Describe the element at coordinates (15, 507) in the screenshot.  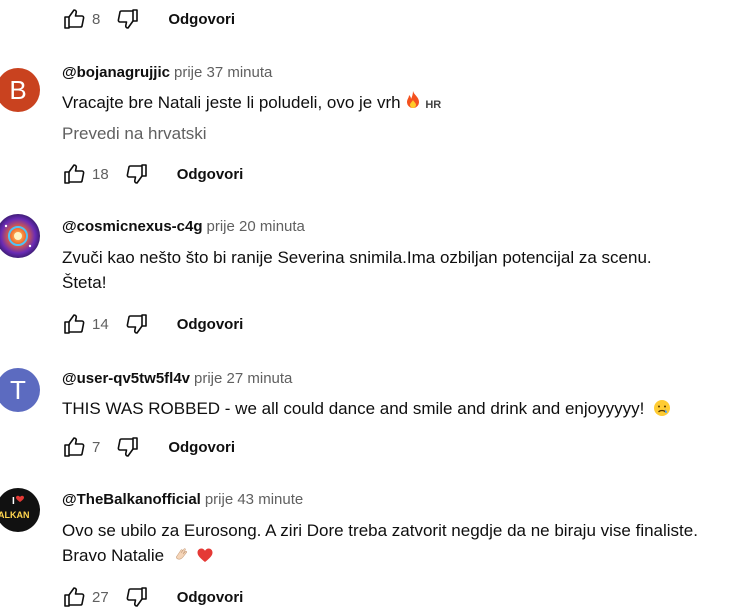
I see `balkan-logo-image: I ALKAN` at that location.